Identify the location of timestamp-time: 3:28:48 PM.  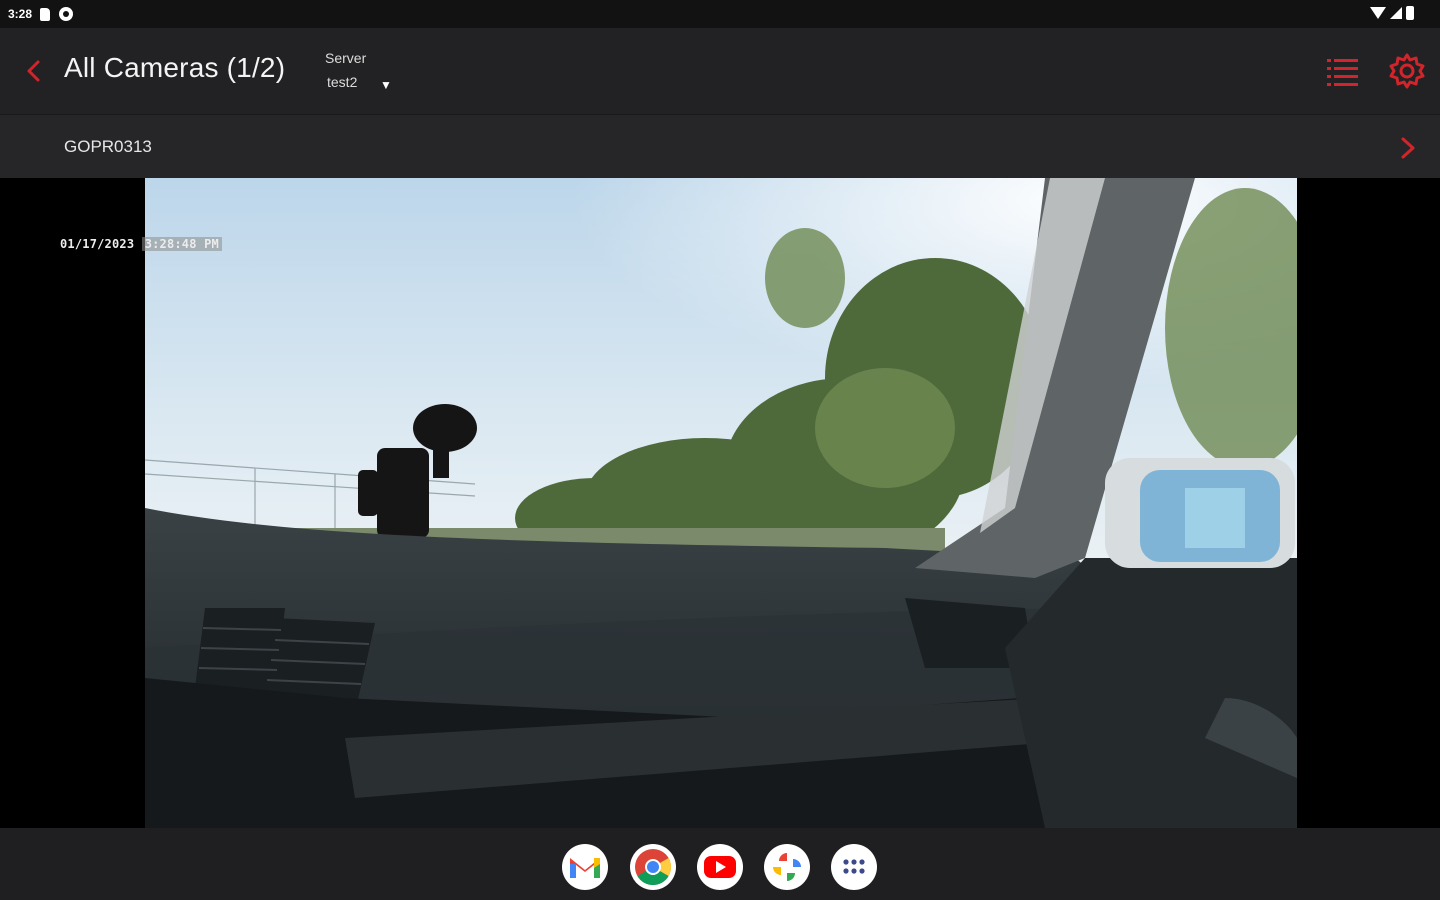
(181, 244).